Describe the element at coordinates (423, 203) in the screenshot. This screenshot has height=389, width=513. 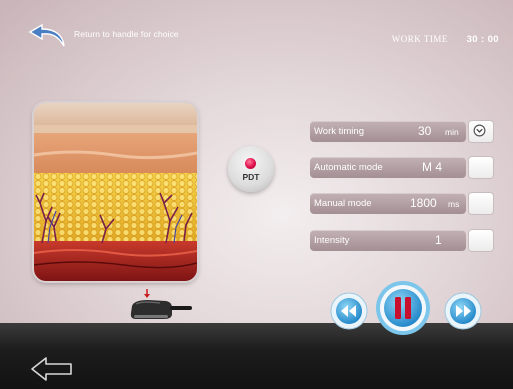
I see `manual-mode-value: 1800` at that location.